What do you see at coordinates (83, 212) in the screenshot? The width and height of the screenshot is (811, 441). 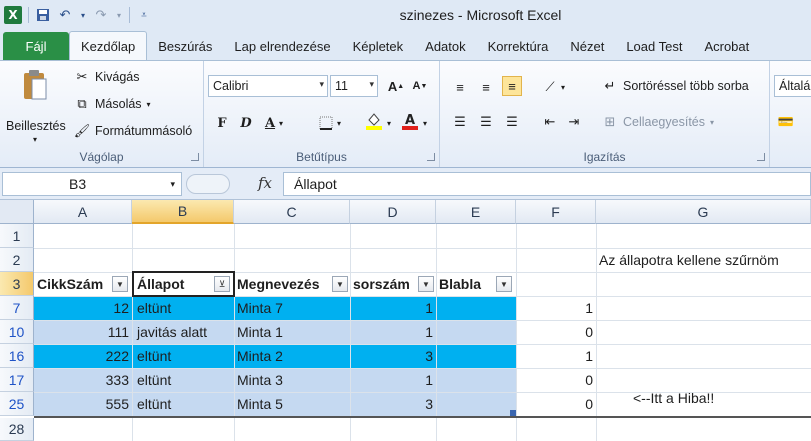 I see `col-header-a: A` at bounding box center [83, 212].